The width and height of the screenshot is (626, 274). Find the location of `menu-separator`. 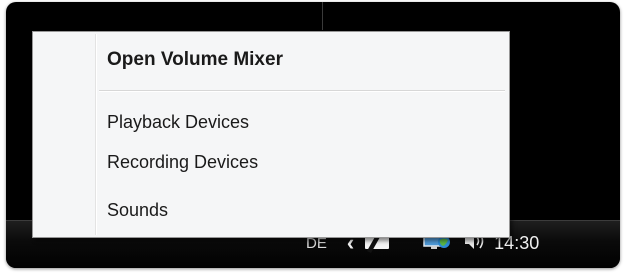

menu-separator is located at coordinates (302, 91).